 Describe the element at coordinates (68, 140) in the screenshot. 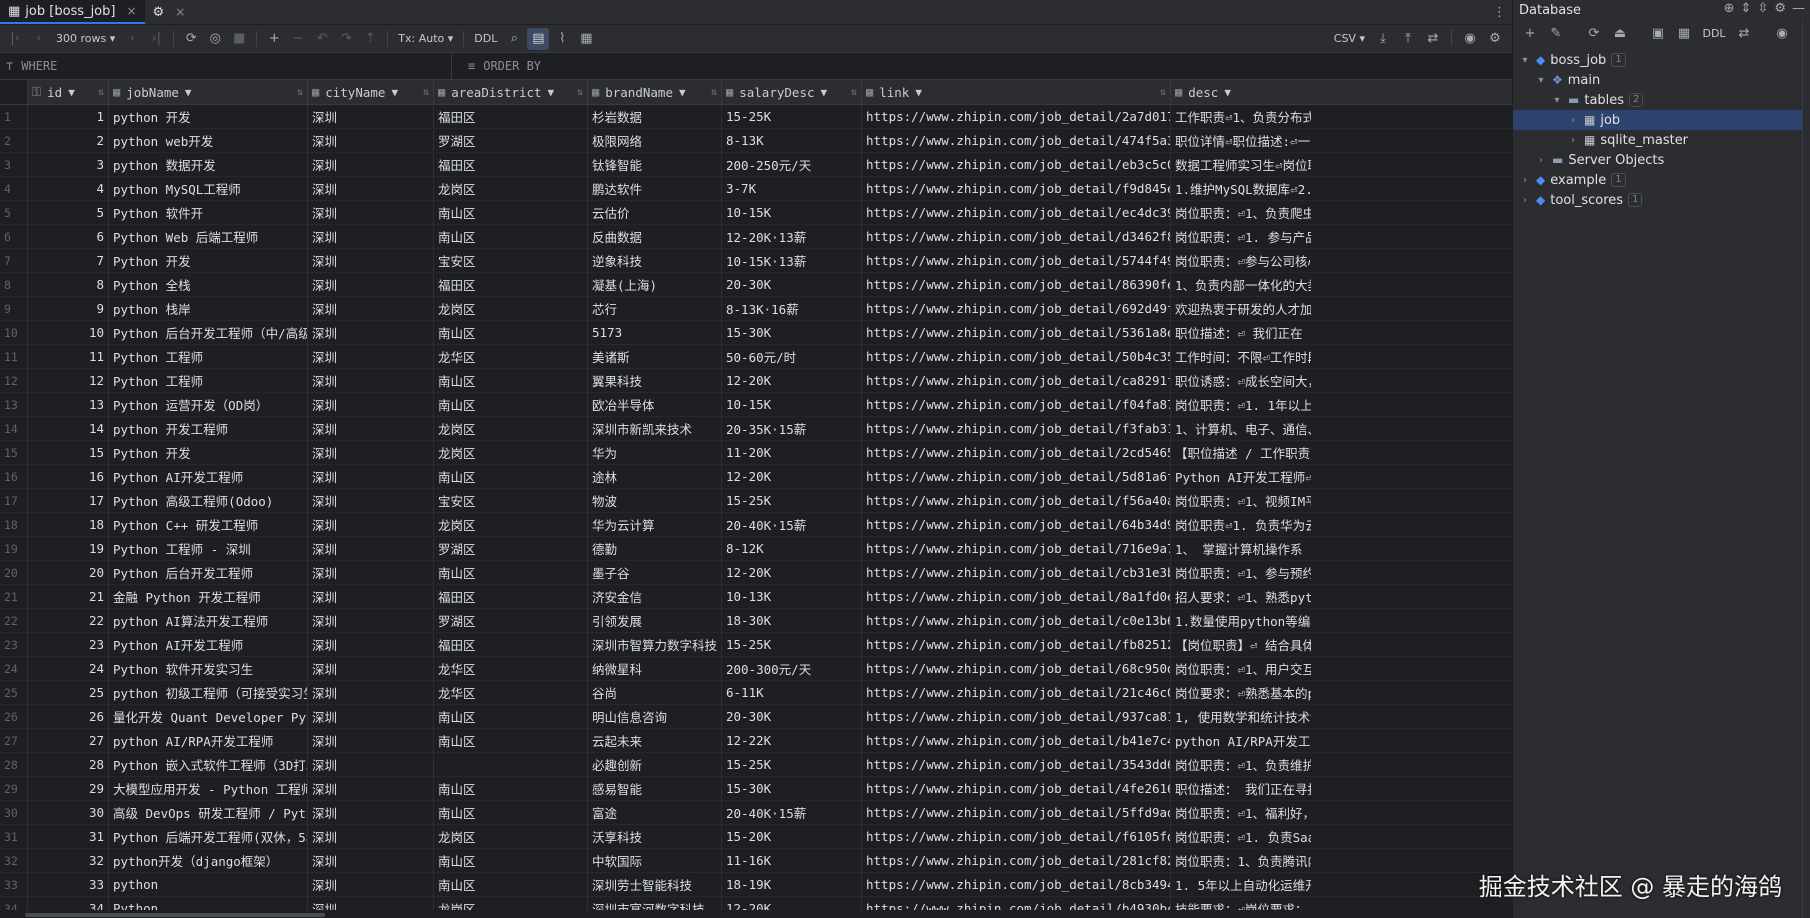

I see `cell-id: 2` at that location.